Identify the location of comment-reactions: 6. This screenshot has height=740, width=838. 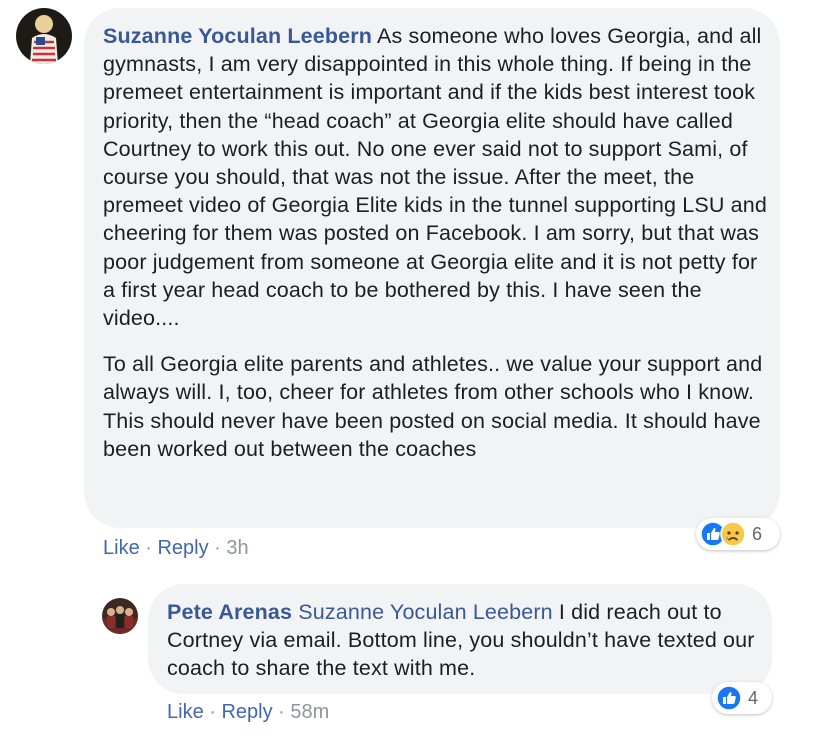
(738, 534).